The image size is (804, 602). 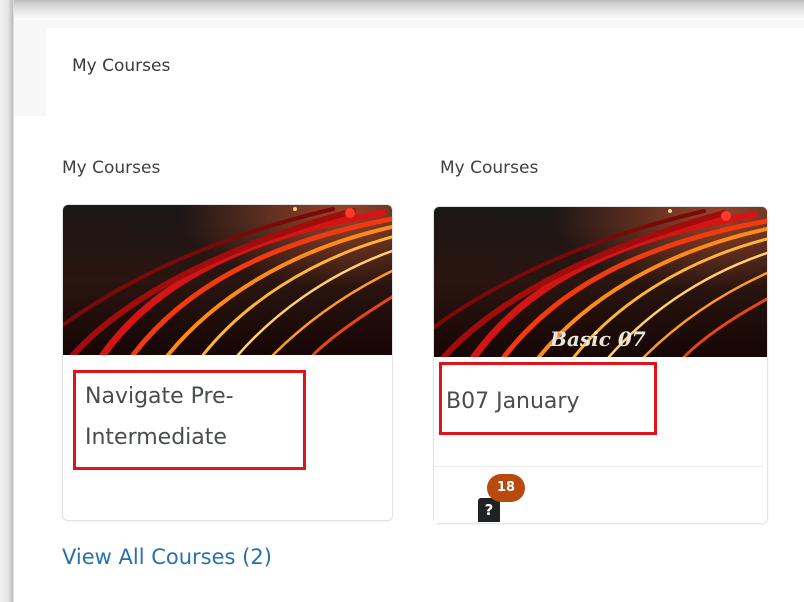 What do you see at coordinates (506, 488) in the screenshot?
I see `notification-count-badge: 18` at bounding box center [506, 488].